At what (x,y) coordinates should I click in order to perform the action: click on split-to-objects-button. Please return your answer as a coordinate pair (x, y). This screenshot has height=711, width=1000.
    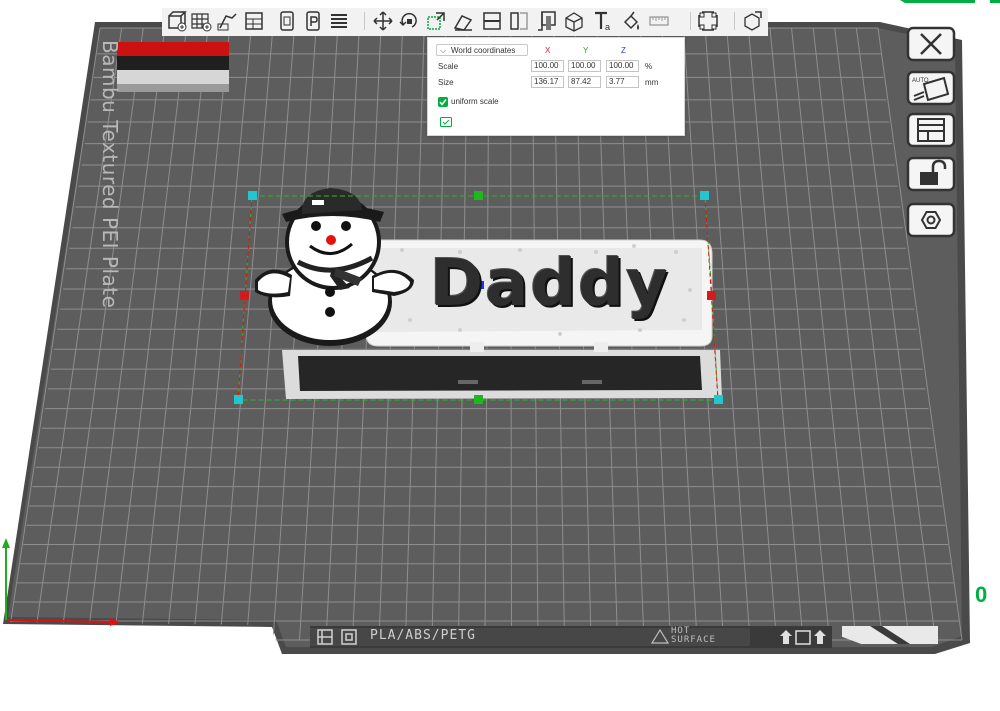
    Looking at the image, I should click on (287, 21).